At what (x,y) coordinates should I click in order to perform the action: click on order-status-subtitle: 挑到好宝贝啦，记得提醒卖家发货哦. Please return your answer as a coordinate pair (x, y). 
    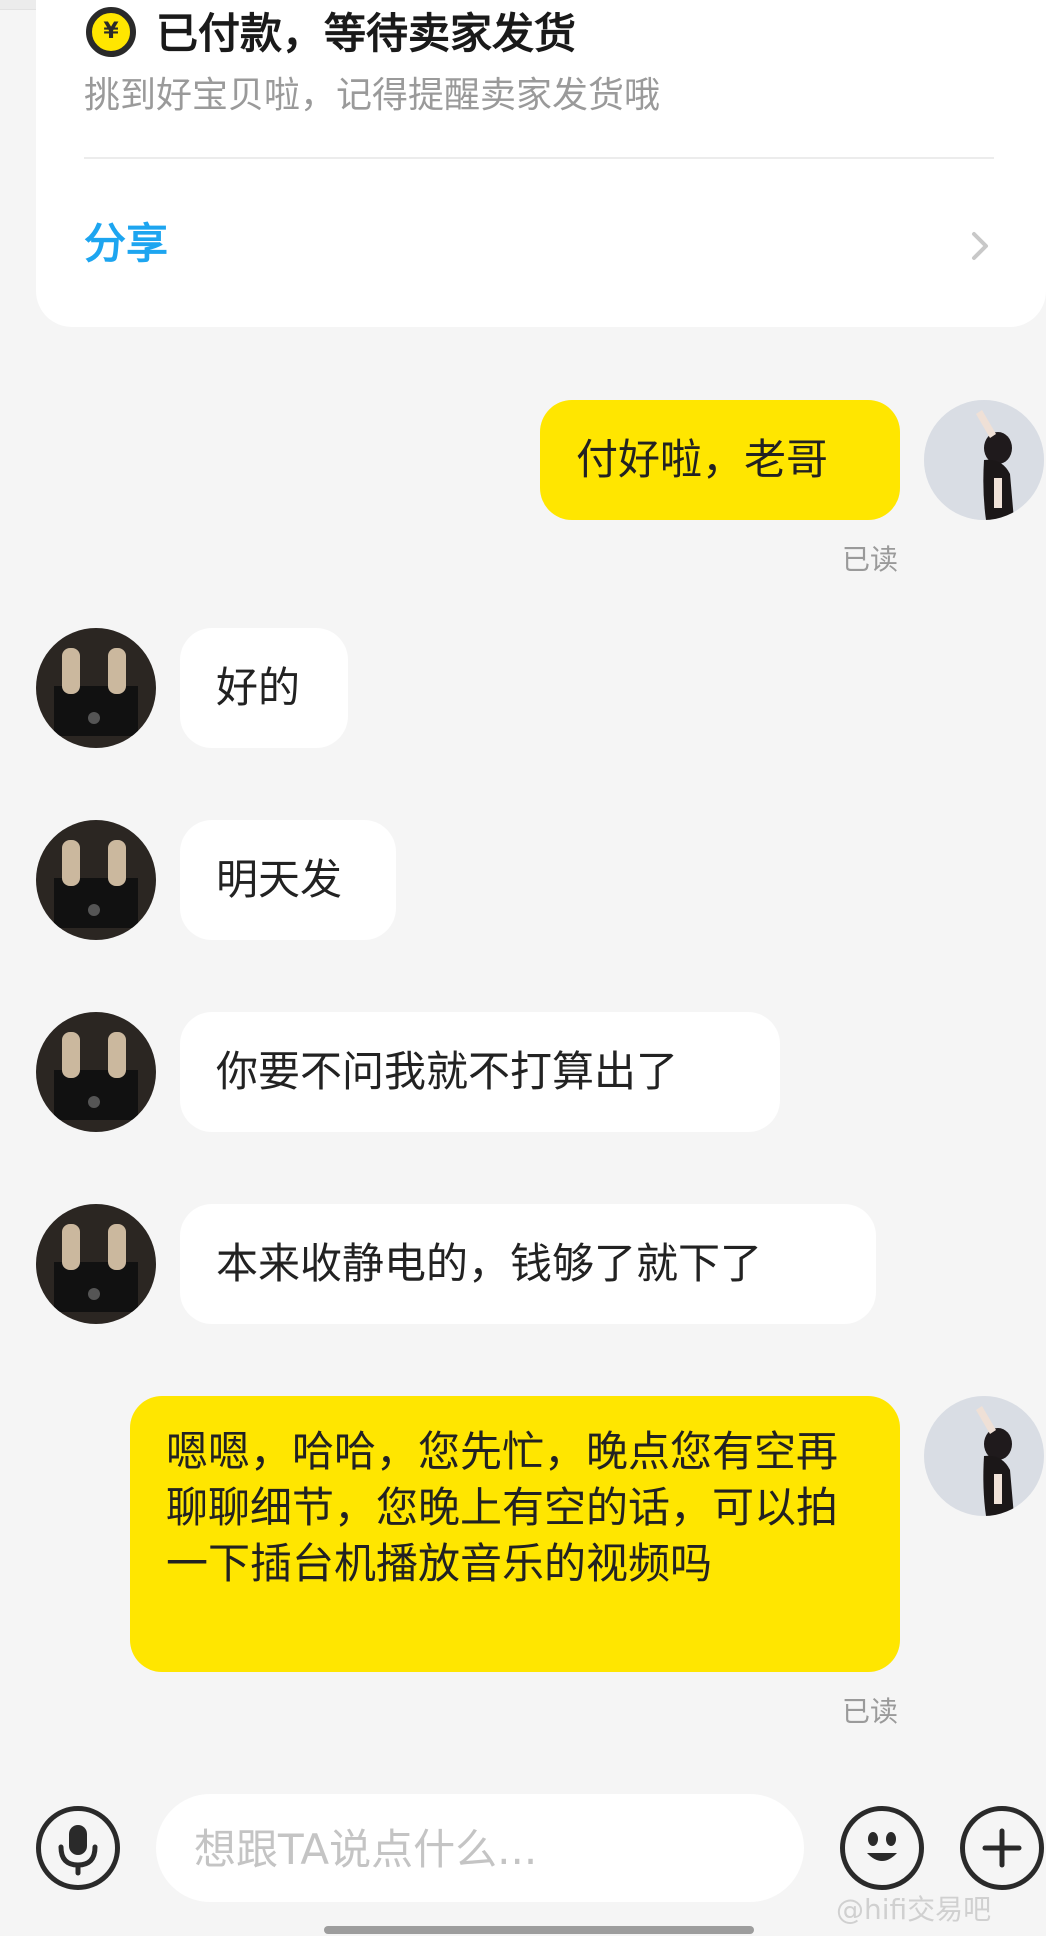
    Looking at the image, I should click on (372, 95).